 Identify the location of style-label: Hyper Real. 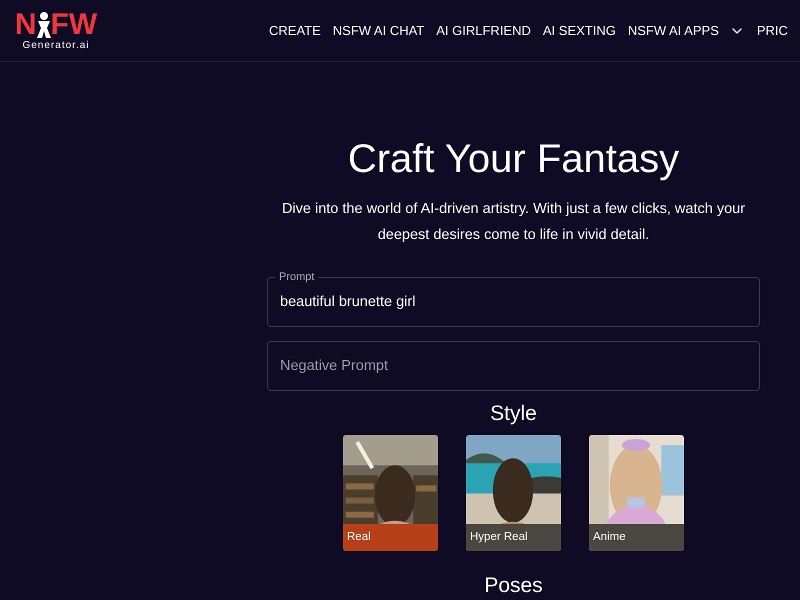
(513, 537).